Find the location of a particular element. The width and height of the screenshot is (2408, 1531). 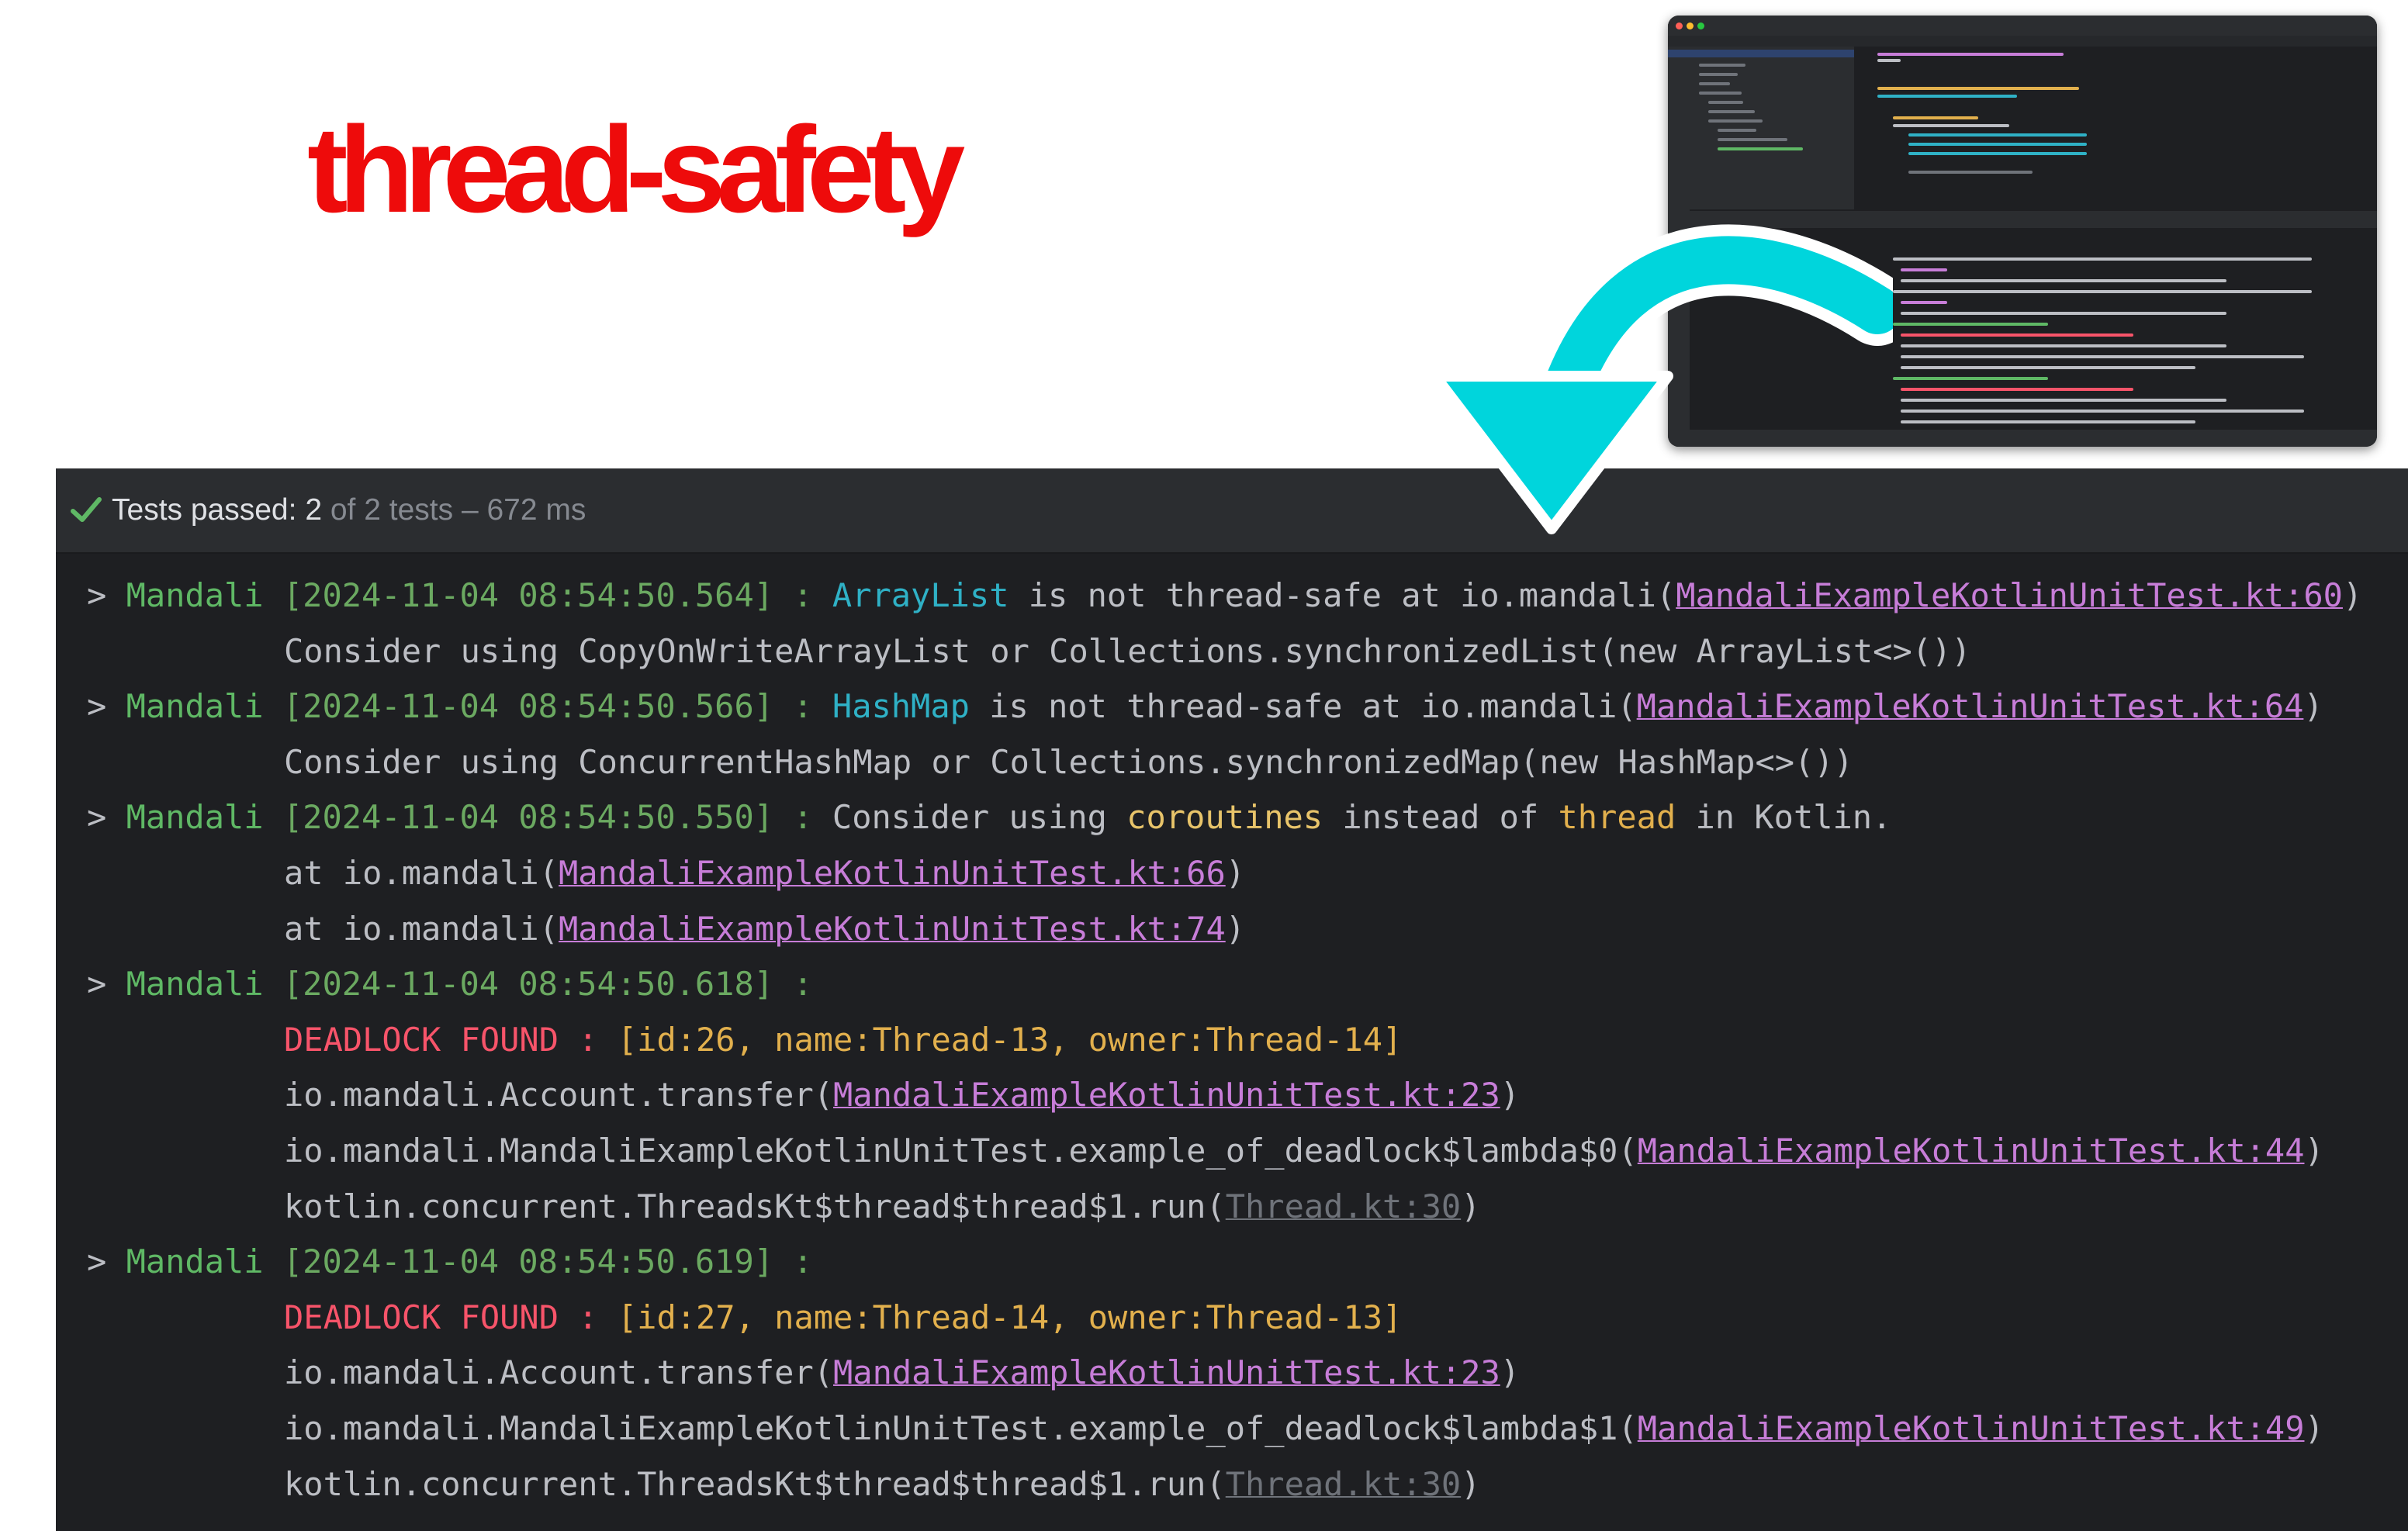

log-timestamp: [2024-11-04 08:54:50.550] : is located at coordinates (548, 817).